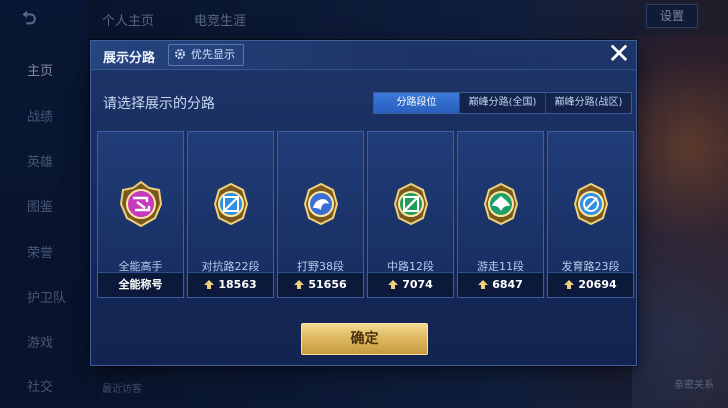  What do you see at coordinates (588, 103) in the screenshot?
I see `tab-peak-region: 巅峰分路(战区)` at bounding box center [588, 103].